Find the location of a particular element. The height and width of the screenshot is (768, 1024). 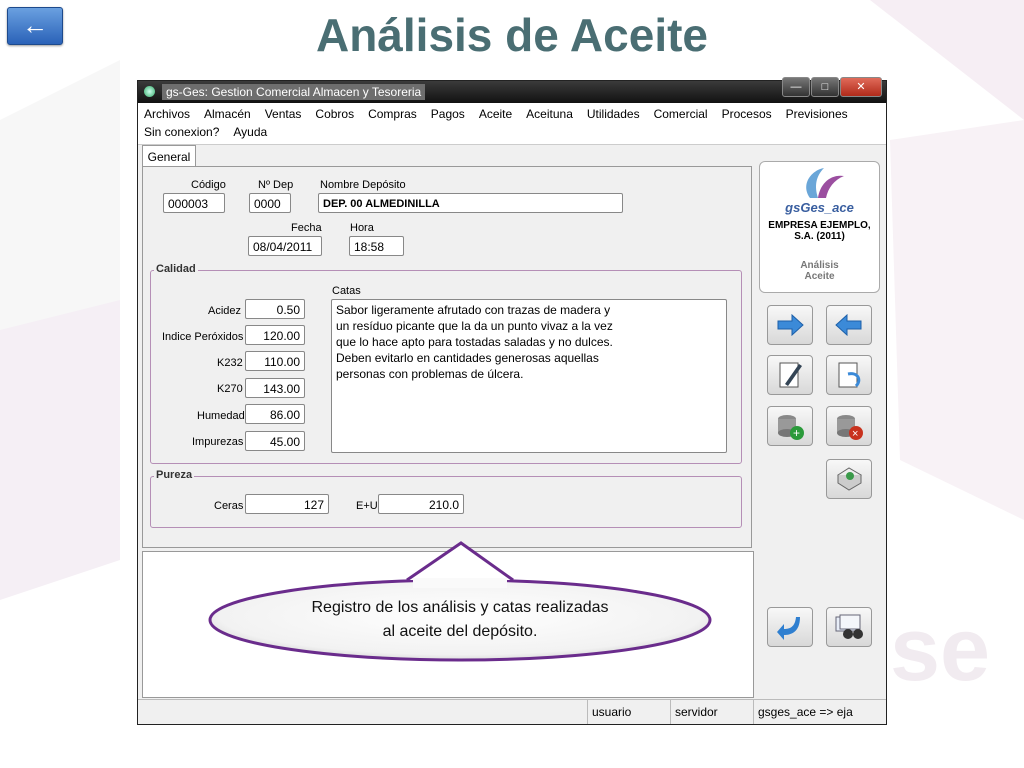

eu-label: E+U is located at coordinates (367, 506).